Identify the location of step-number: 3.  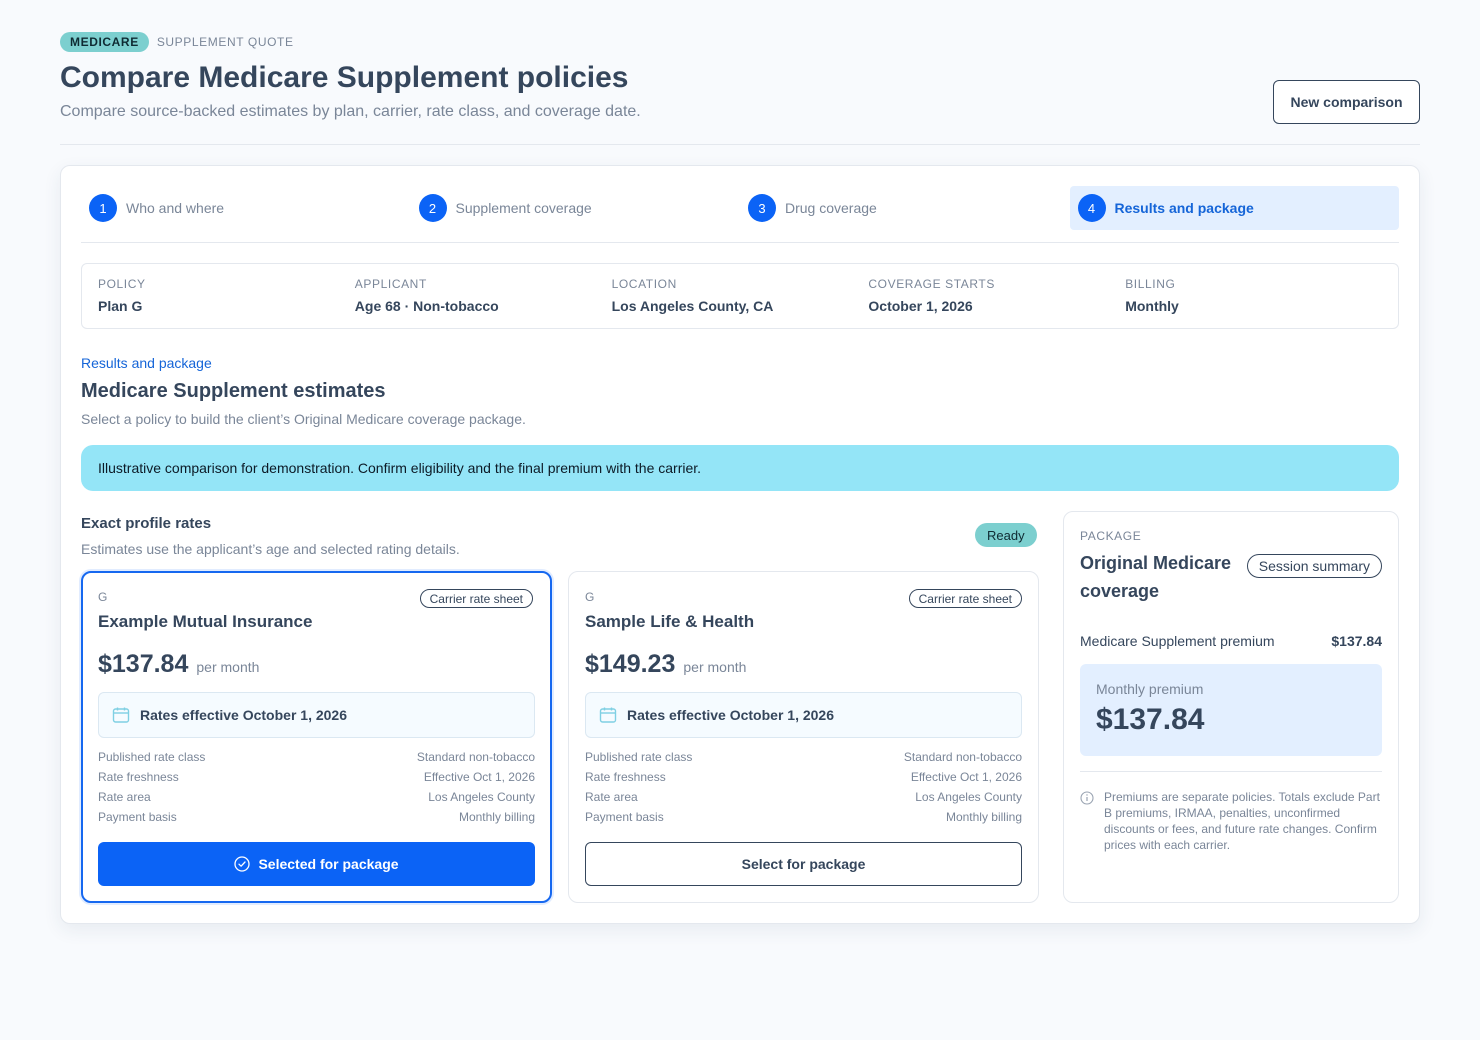
(762, 208).